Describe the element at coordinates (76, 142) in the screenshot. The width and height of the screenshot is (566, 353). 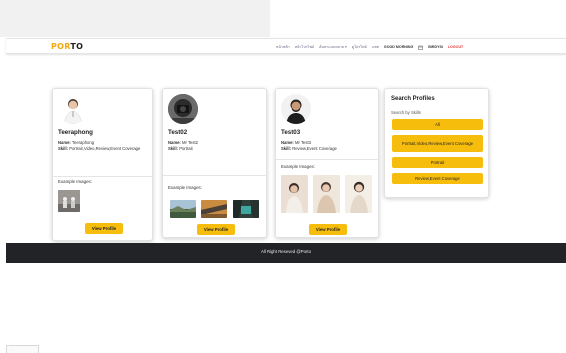
I see `profile-name-row: Name: Teeraphong` at that location.